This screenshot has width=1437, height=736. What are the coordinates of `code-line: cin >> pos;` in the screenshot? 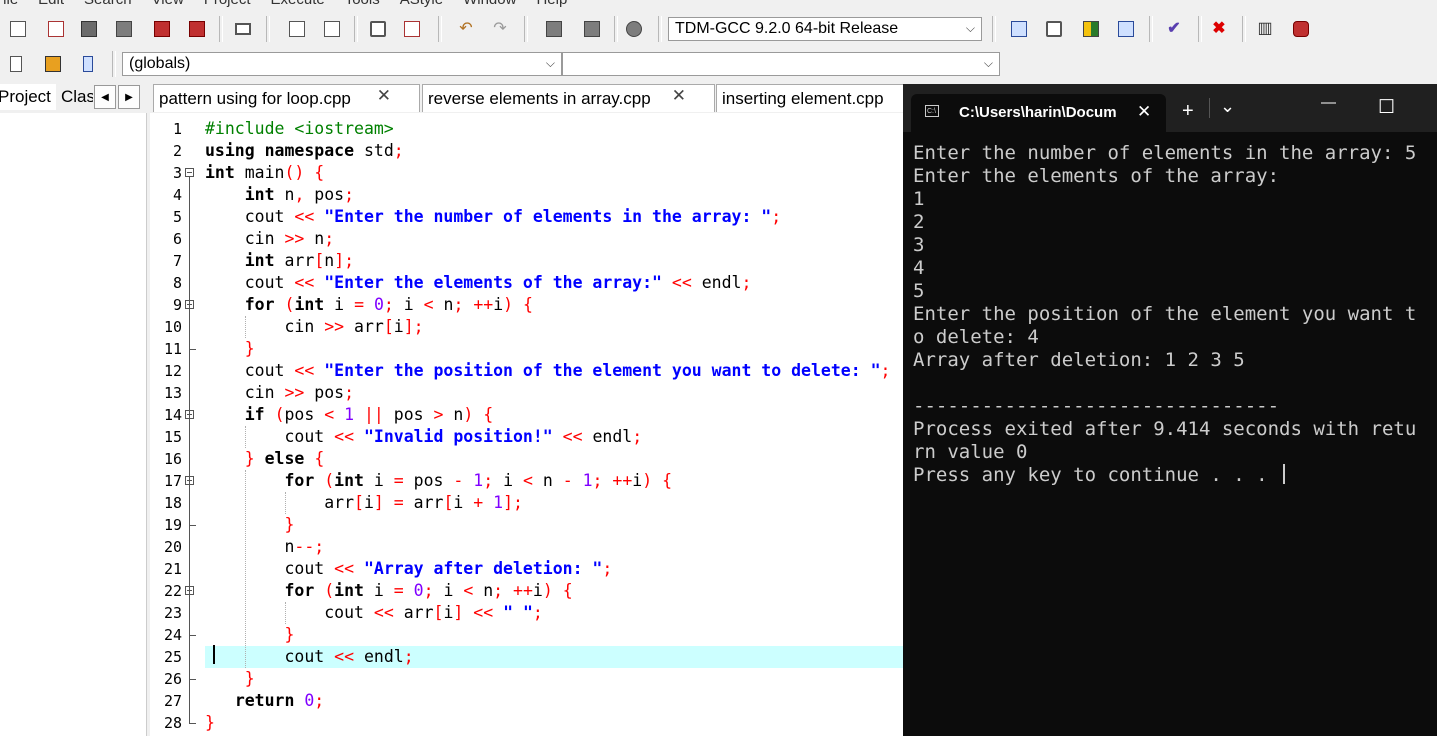 It's located at (557, 393).